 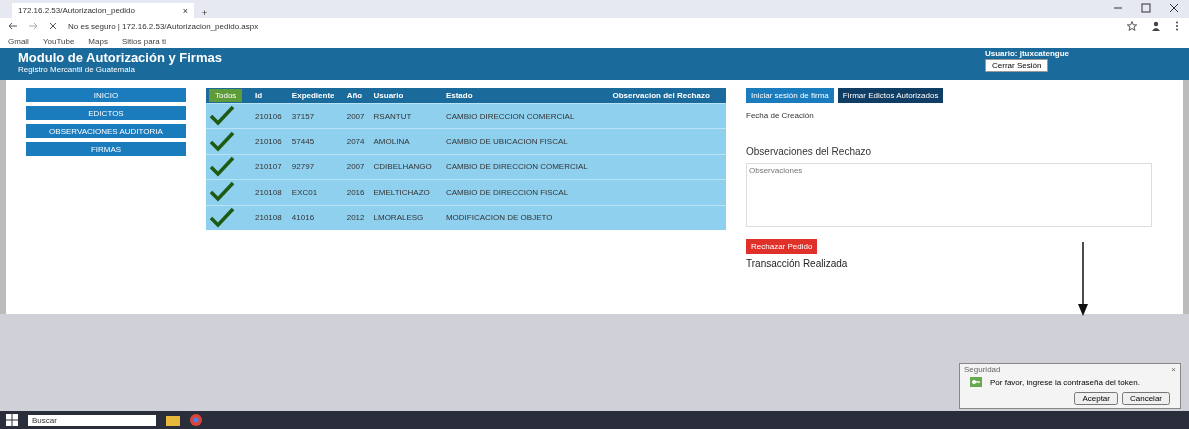 I want to click on column-header: Expediente, so click(x=316, y=96).